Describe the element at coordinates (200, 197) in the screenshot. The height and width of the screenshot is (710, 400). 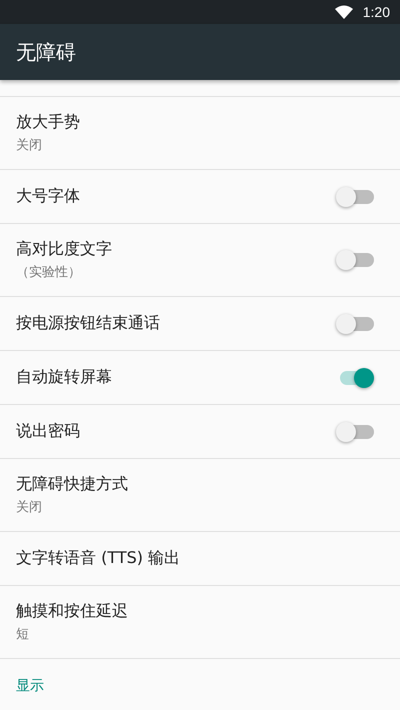
I see `settings-row: 大号字体` at that location.